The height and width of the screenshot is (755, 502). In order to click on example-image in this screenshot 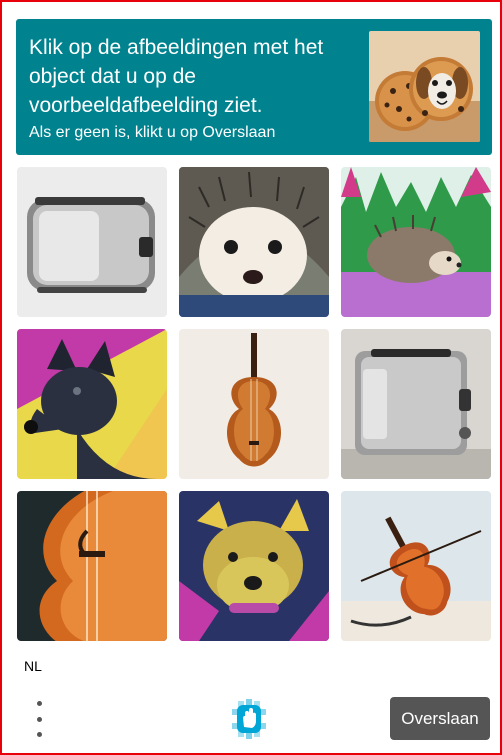, I will do `click(424, 86)`.